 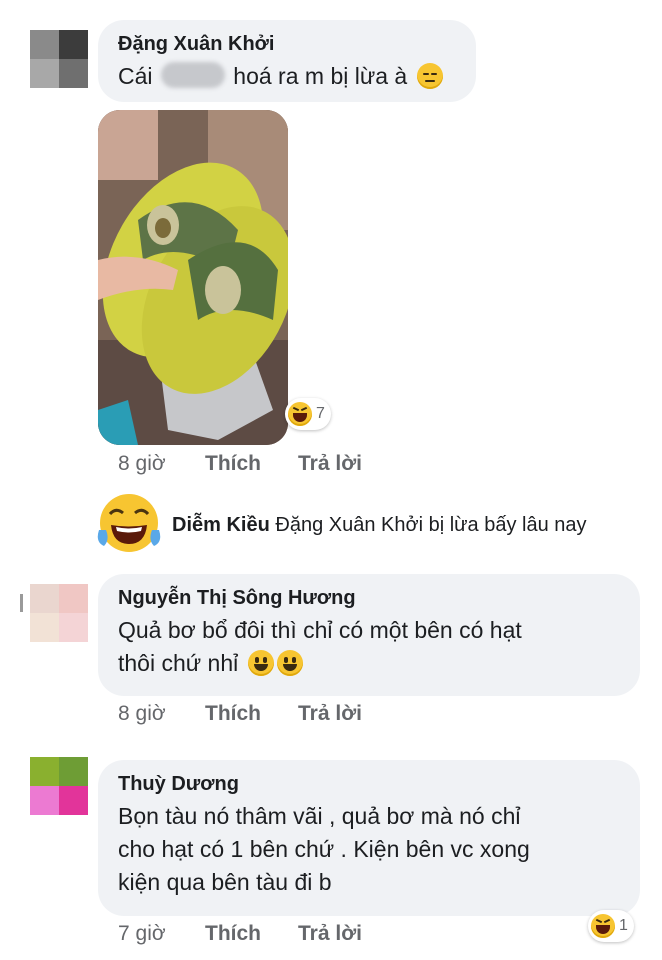 I want to click on pensive-face-icon, so click(x=429, y=76).